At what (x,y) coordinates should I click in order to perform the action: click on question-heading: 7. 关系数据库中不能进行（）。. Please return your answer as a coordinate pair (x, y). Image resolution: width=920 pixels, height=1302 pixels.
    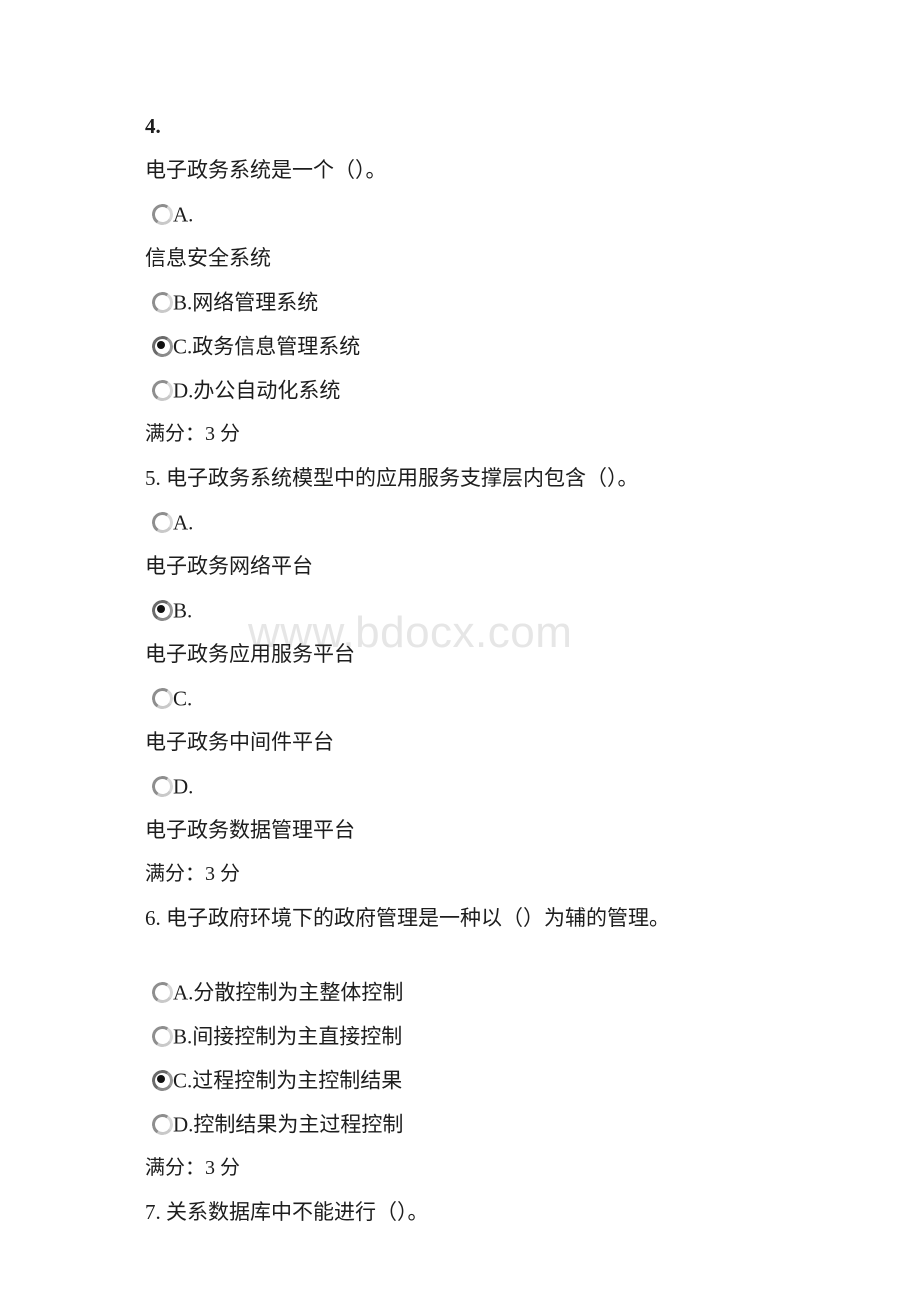
    Looking at the image, I should click on (465, 1212).